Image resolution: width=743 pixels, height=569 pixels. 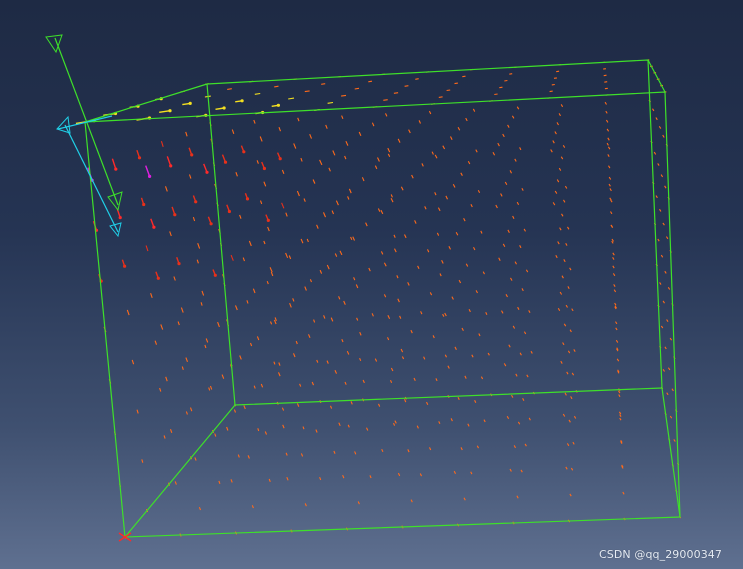 I want to click on axis-triad, so click(x=84, y=136).